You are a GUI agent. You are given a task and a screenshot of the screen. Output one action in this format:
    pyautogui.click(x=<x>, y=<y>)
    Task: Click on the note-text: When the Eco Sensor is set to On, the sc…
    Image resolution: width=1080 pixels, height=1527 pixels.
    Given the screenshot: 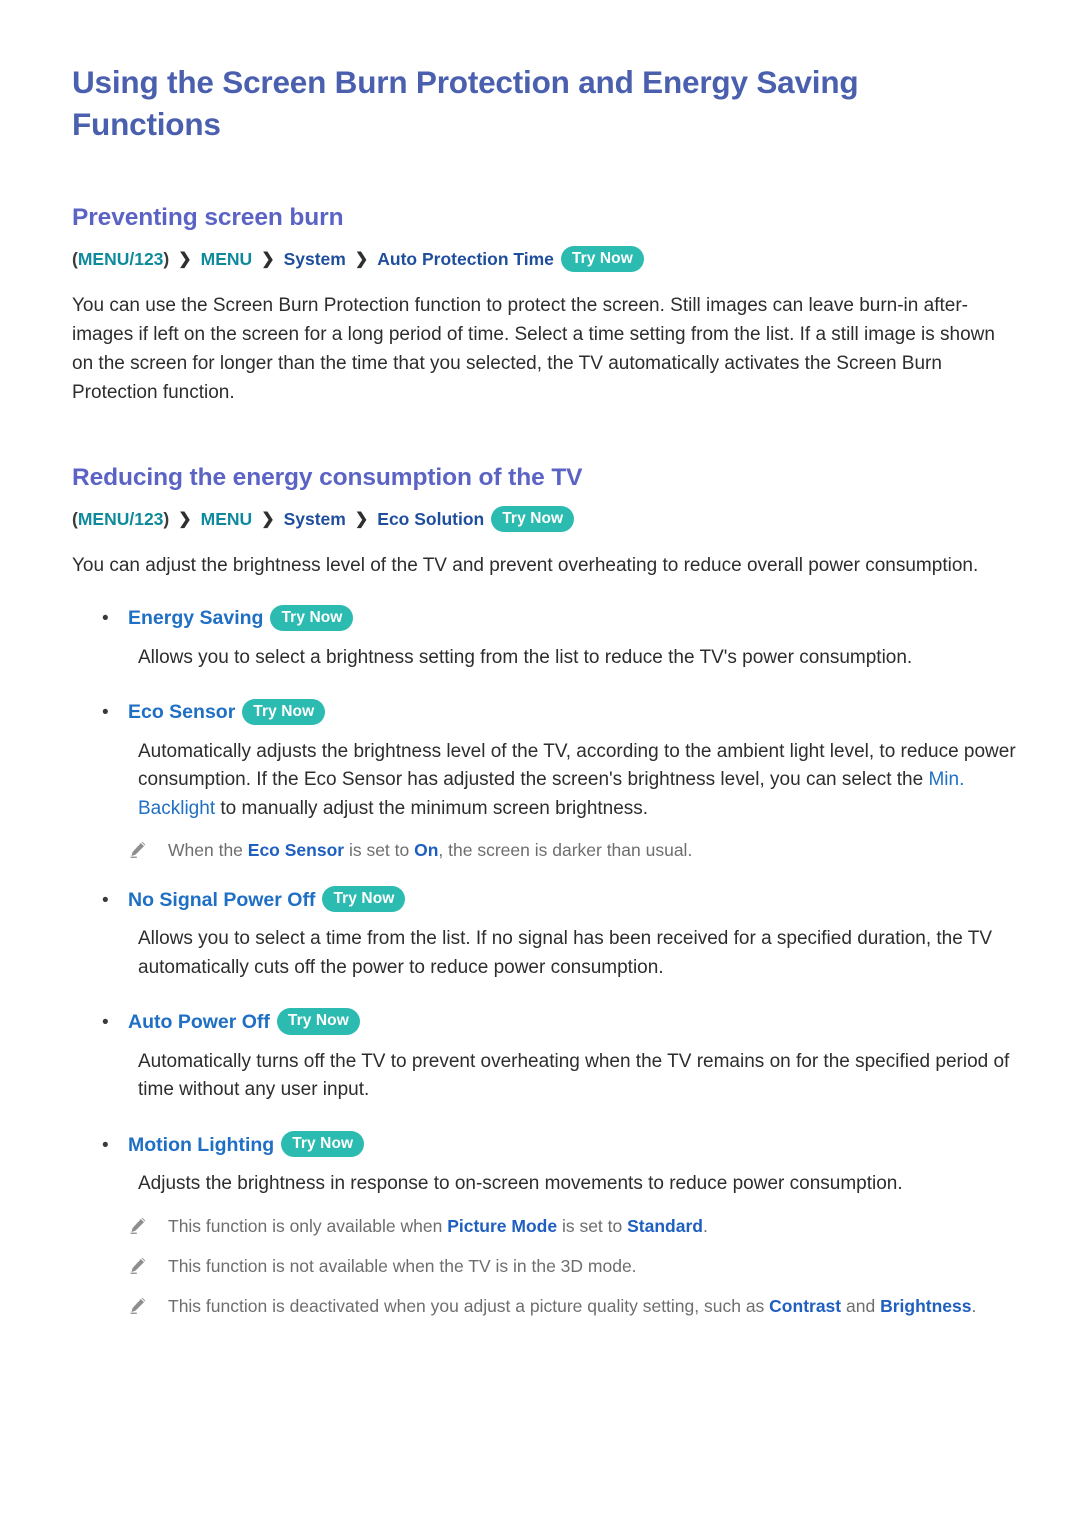 What is the action you would take?
    pyautogui.click(x=430, y=850)
    